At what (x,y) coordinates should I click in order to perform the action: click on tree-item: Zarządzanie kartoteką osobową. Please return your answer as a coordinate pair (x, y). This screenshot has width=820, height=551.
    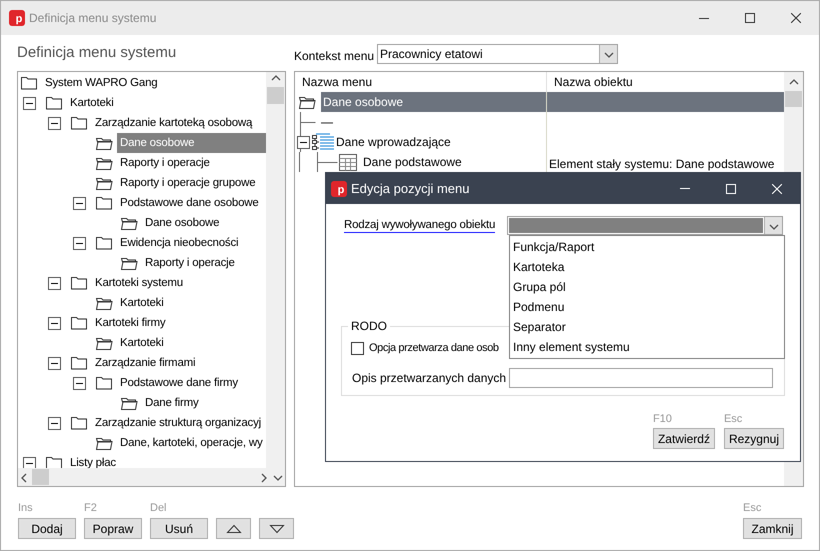
    Looking at the image, I should click on (174, 123).